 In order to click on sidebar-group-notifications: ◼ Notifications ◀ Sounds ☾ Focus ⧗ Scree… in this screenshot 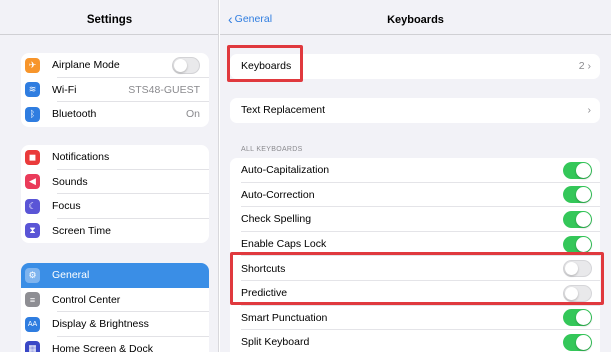, I will do `click(115, 194)`.